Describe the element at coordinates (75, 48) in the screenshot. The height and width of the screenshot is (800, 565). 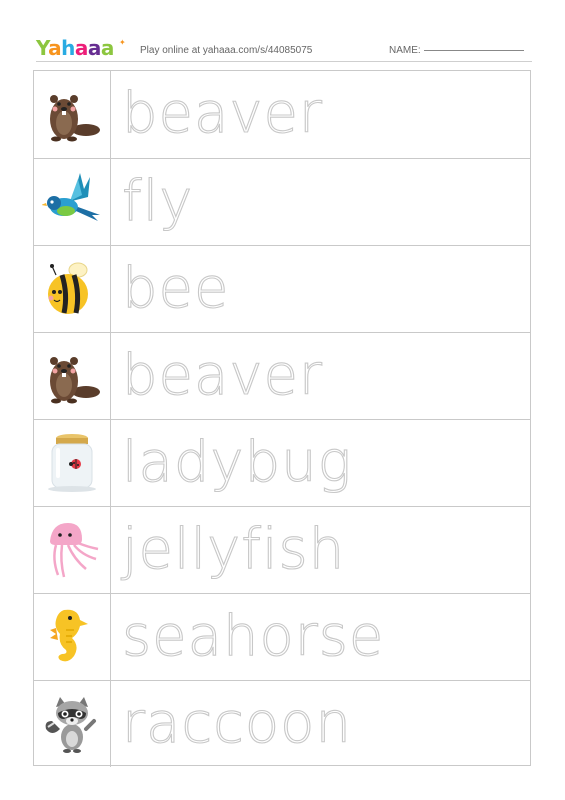
I see `logo-text: Yahaaa` at that location.